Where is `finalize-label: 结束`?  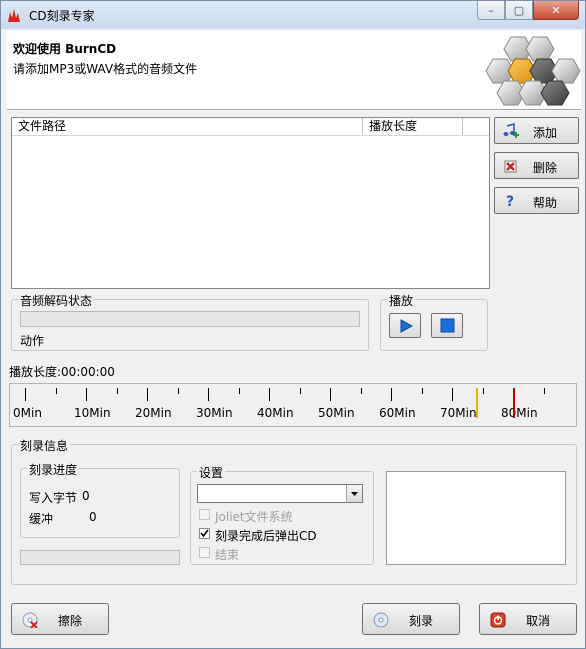
finalize-label: 结束 is located at coordinates (227, 555).